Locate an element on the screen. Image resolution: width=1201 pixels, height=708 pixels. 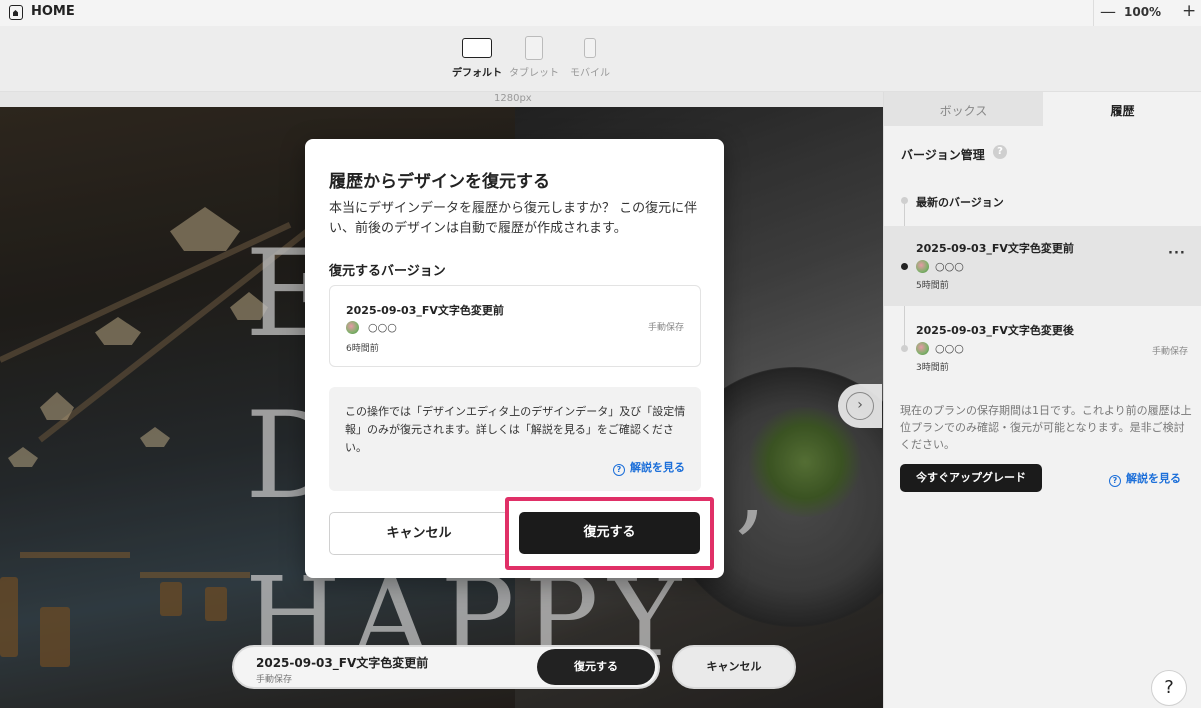
device-default-button: デフォルト is located at coordinates (477, 58).